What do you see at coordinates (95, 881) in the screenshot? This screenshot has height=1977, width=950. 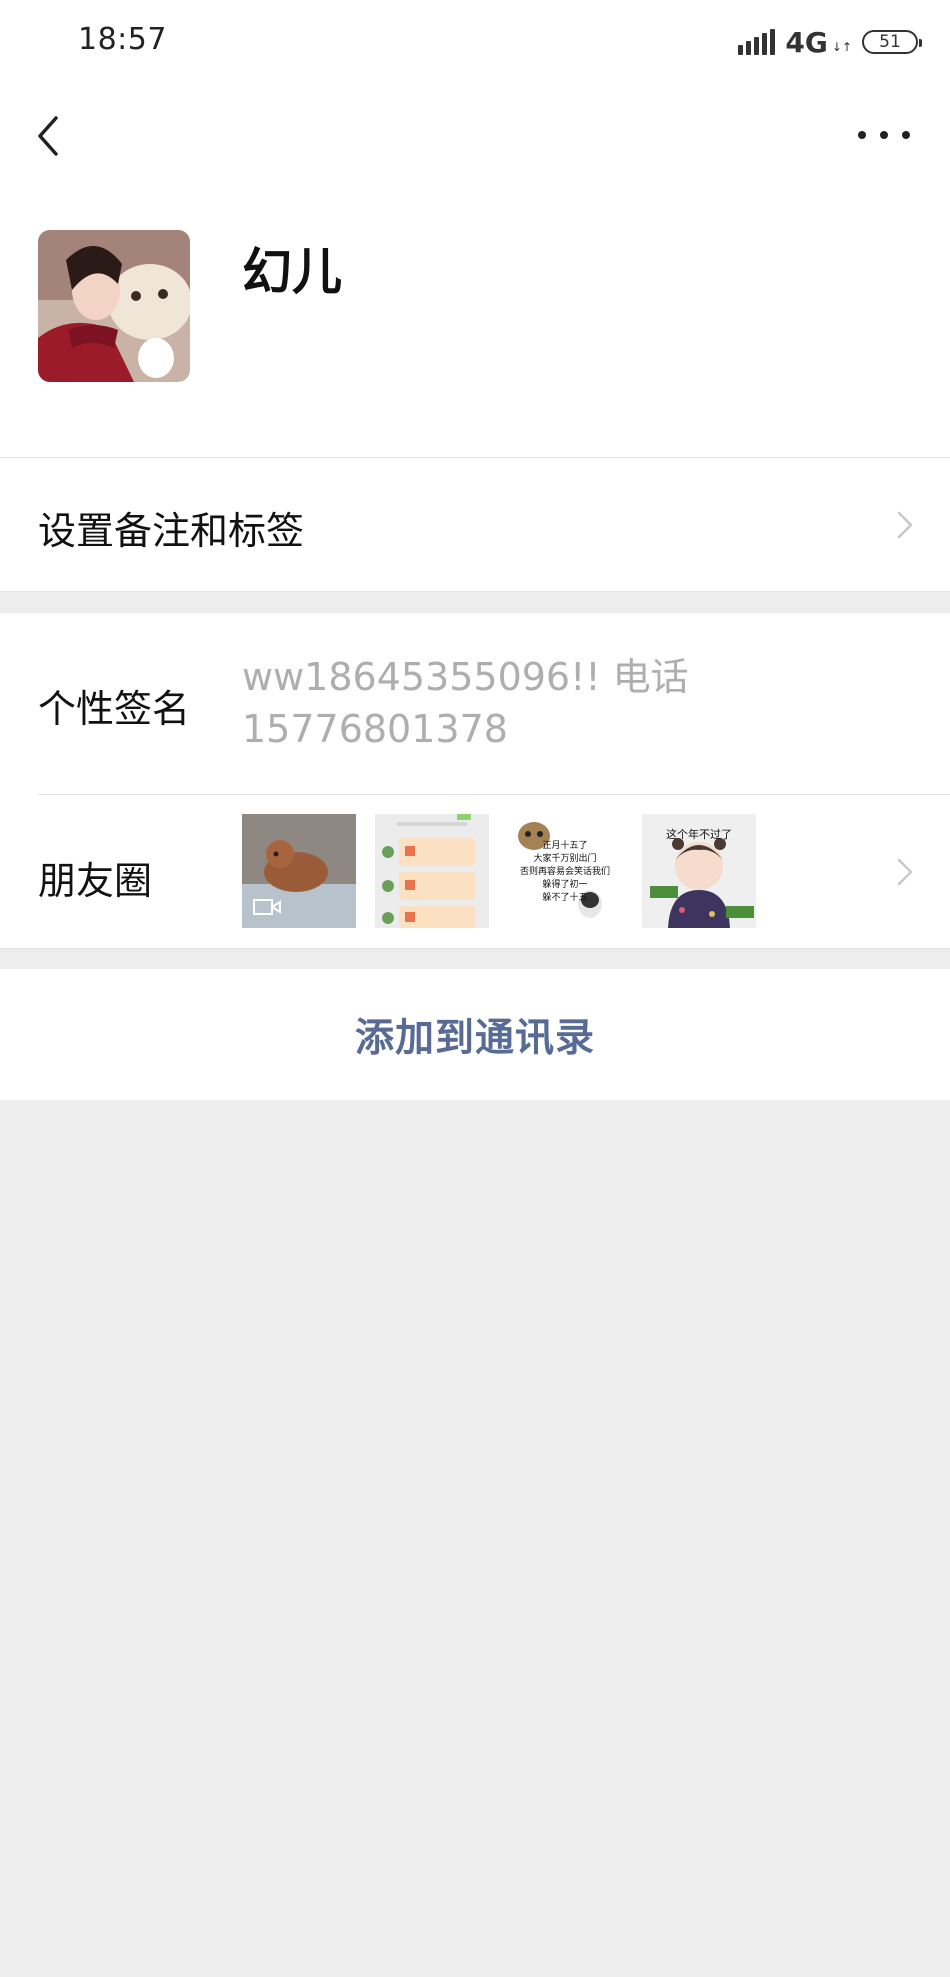 I see `moments-label: 朋友圈` at bounding box center [95, 881].